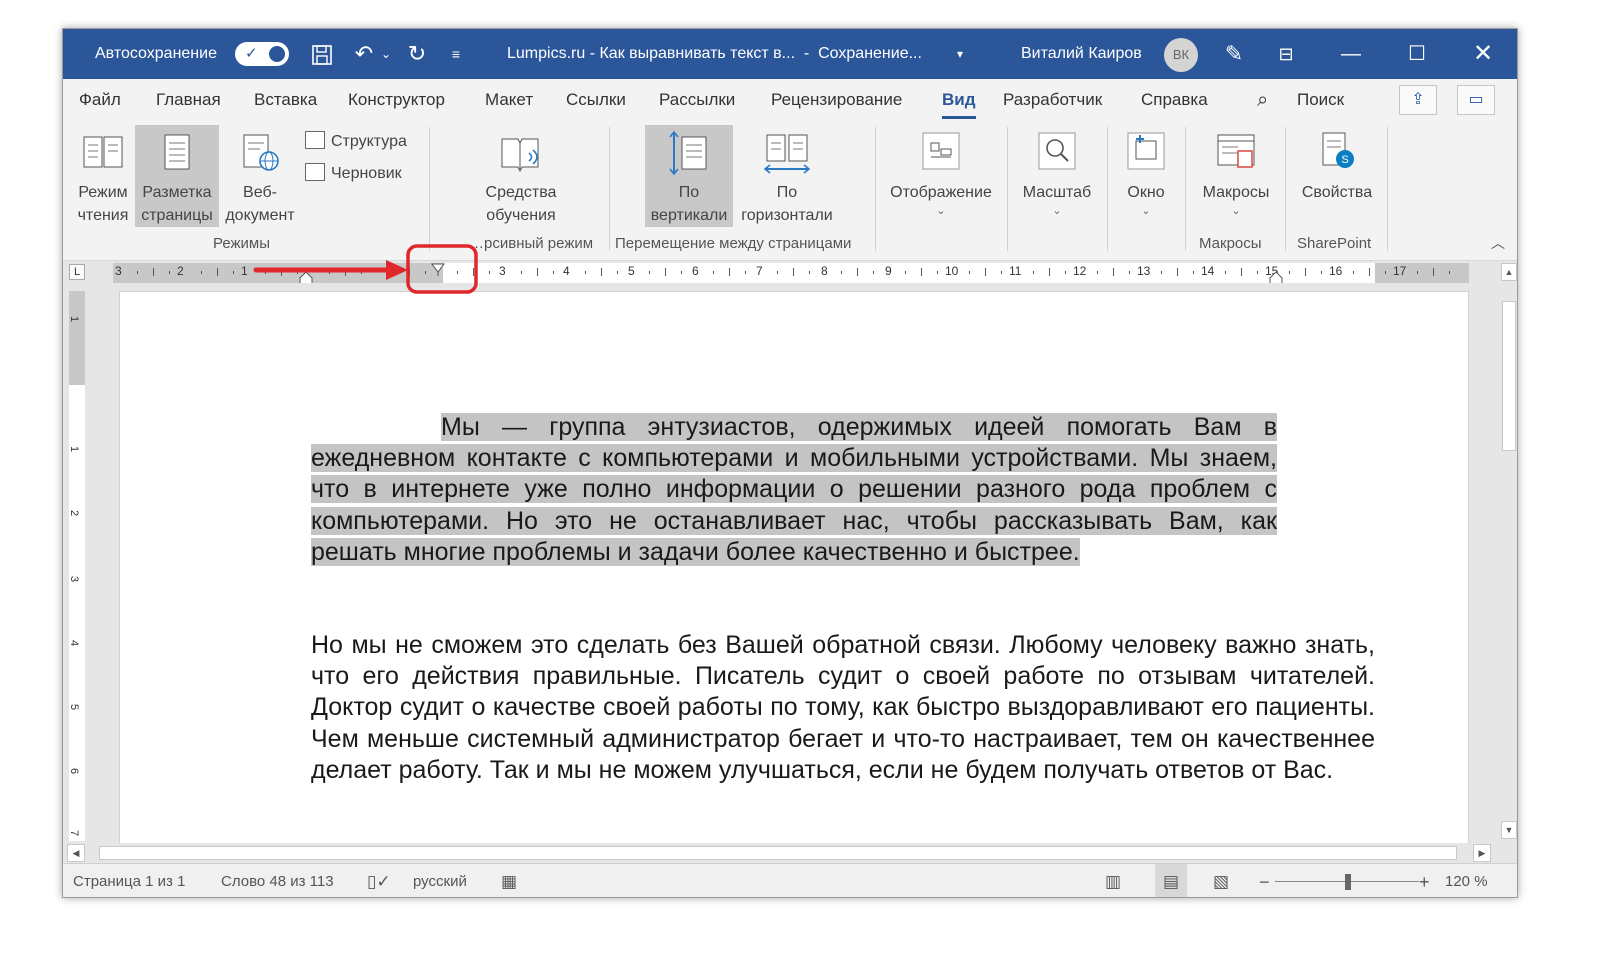  What do you see at coordinates (1418, 100) in the screenshot?
I see `share-icon: ⇪` at bounding box center [1418, 100].